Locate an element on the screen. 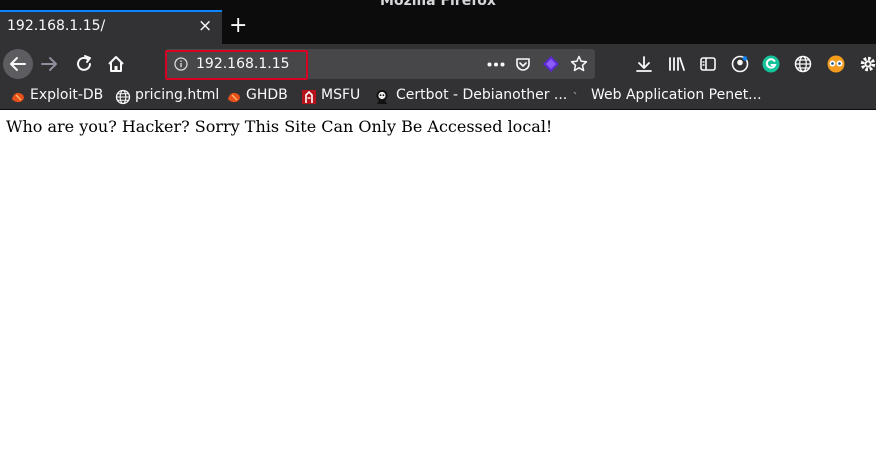 This screenshot has width=876, height=461. url-bar: 192.168.1.15 is located at coordinates (380, 64).